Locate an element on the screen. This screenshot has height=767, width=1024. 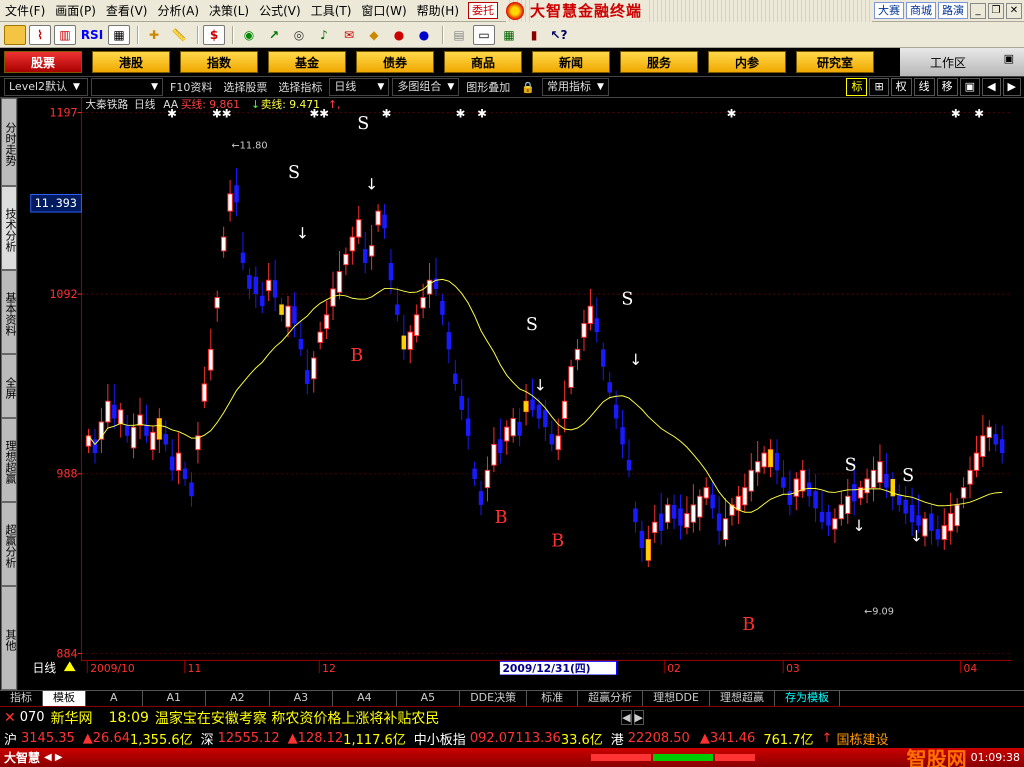
mid-index: 092.07 is located at coordinates (493, 738).